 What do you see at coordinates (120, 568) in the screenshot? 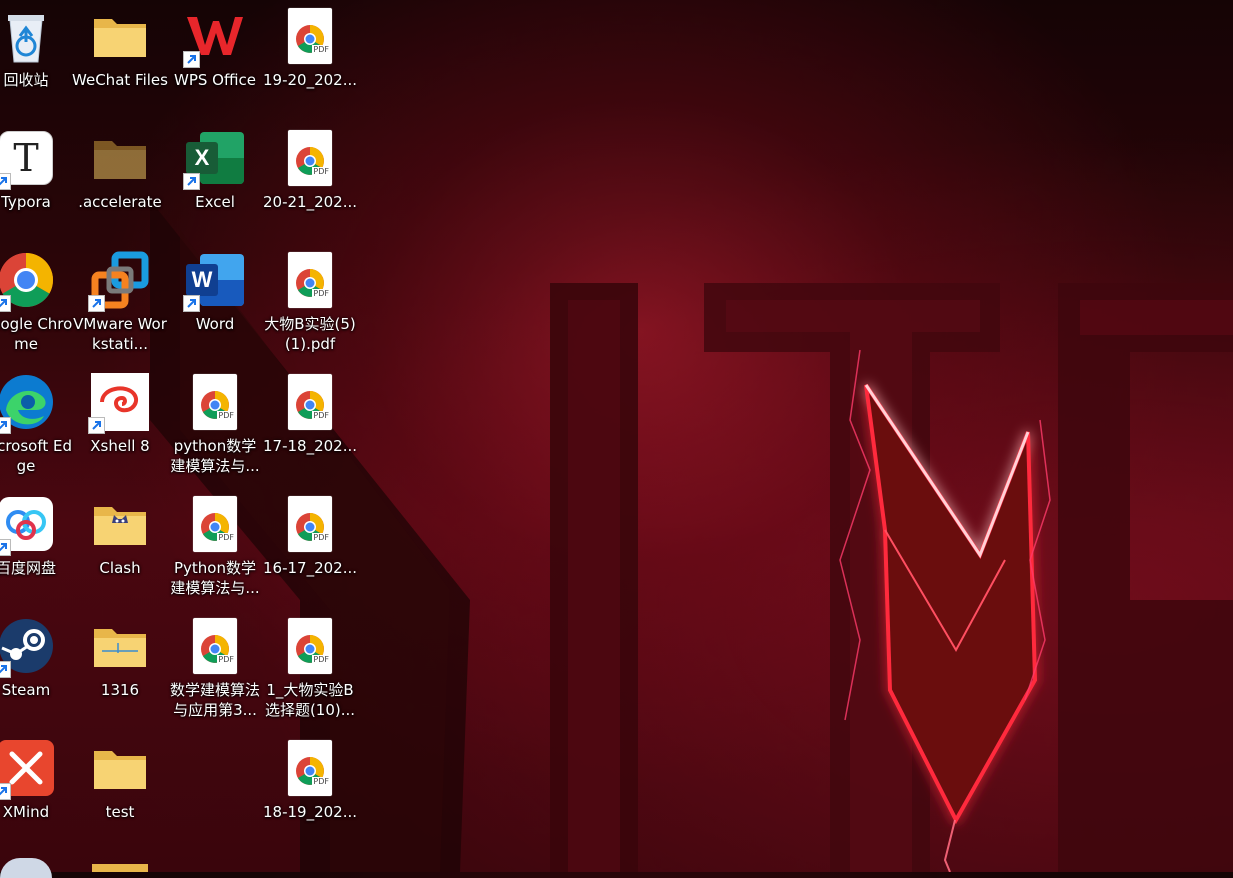
I see `icon-label: Clash` at bounding box center [120, 568].